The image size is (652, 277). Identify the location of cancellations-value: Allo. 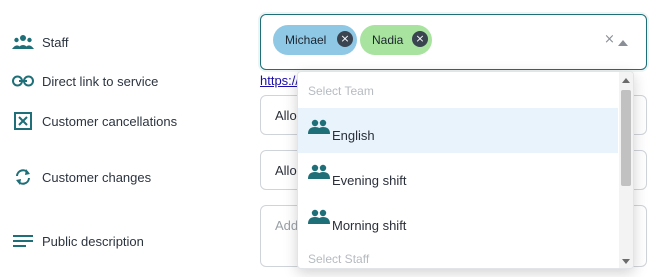
(286, 115).